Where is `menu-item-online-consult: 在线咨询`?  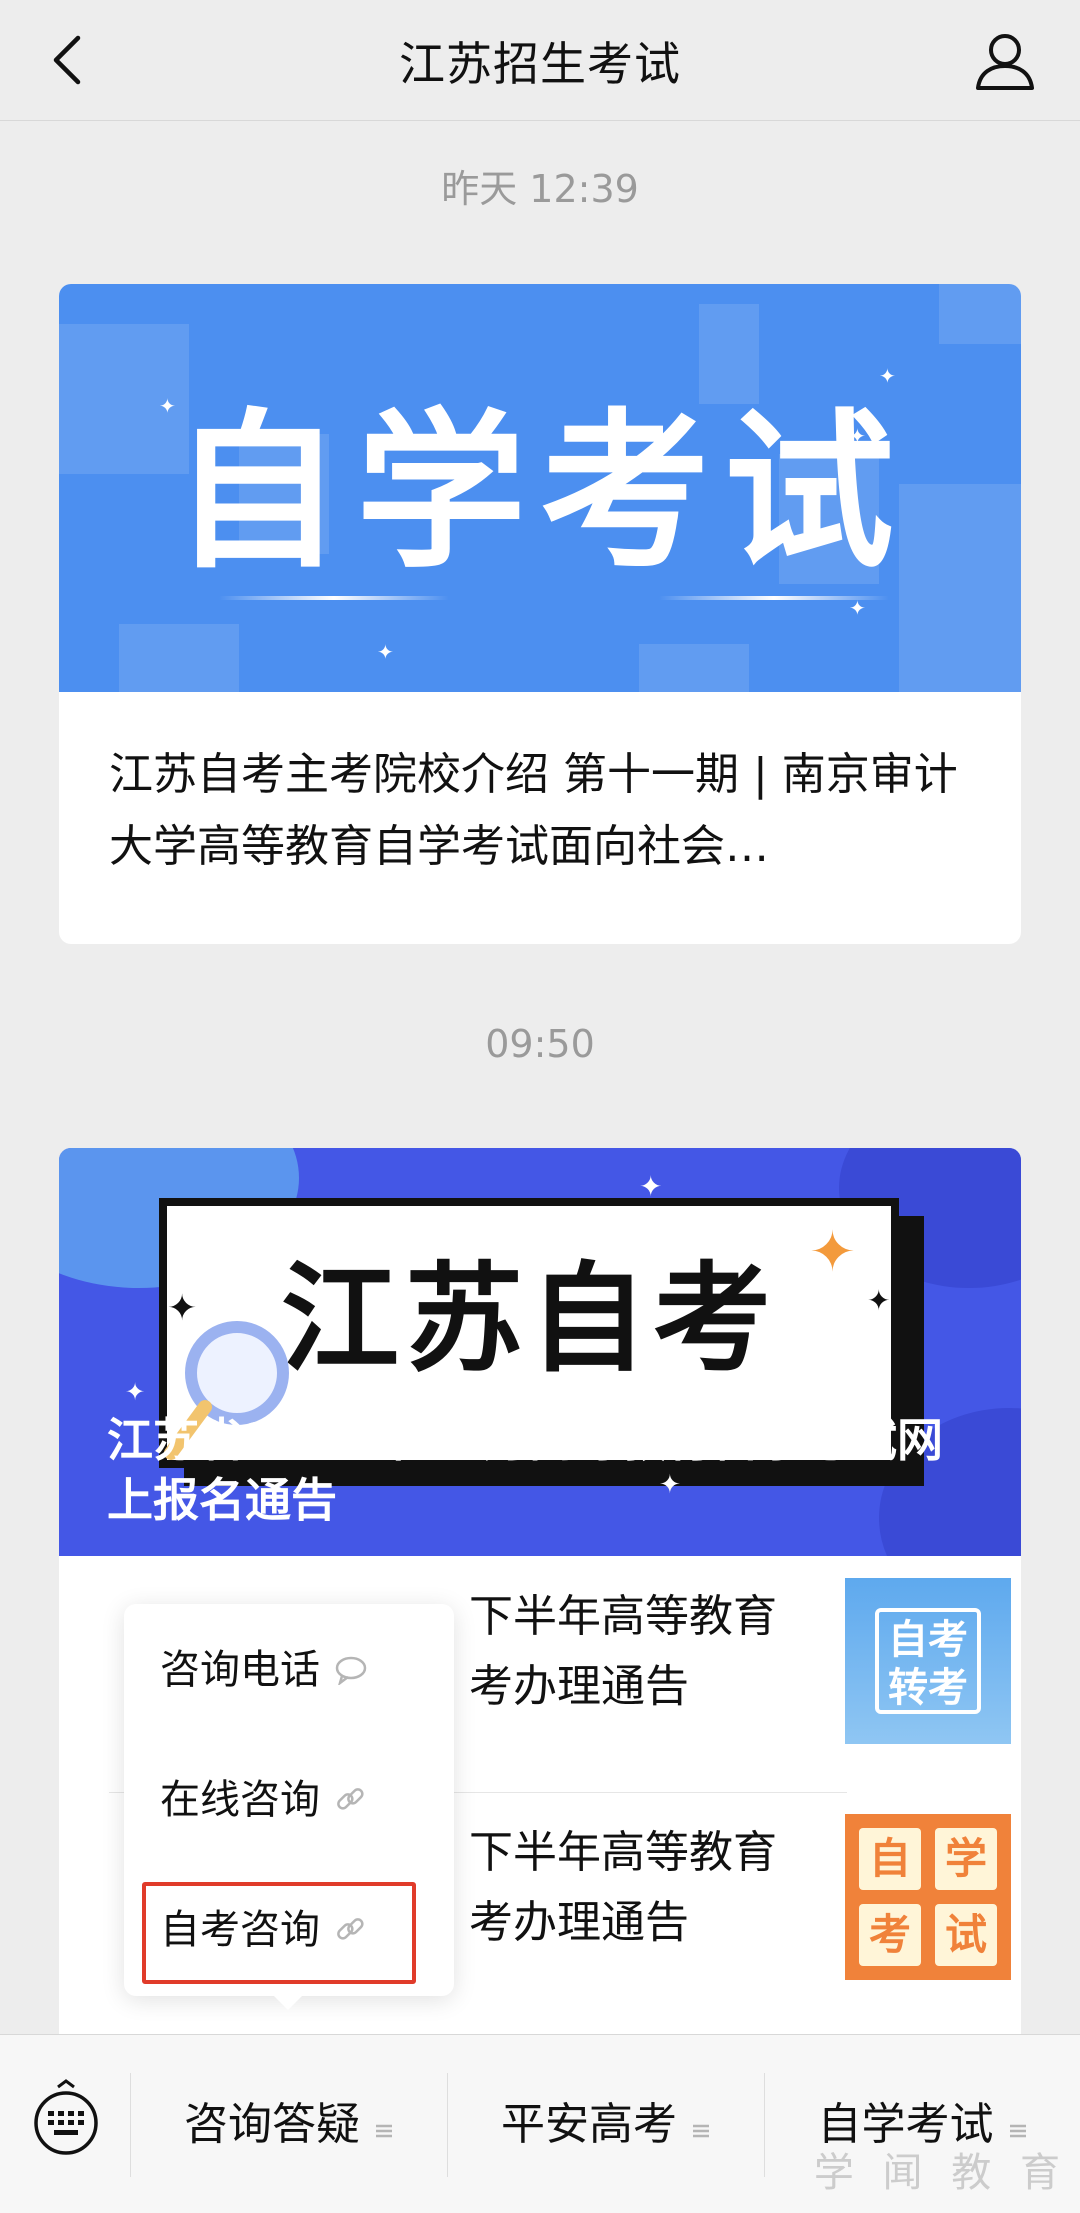
menu-item-online-consult: 在线咨询 is located at coordinates (263, 1800).